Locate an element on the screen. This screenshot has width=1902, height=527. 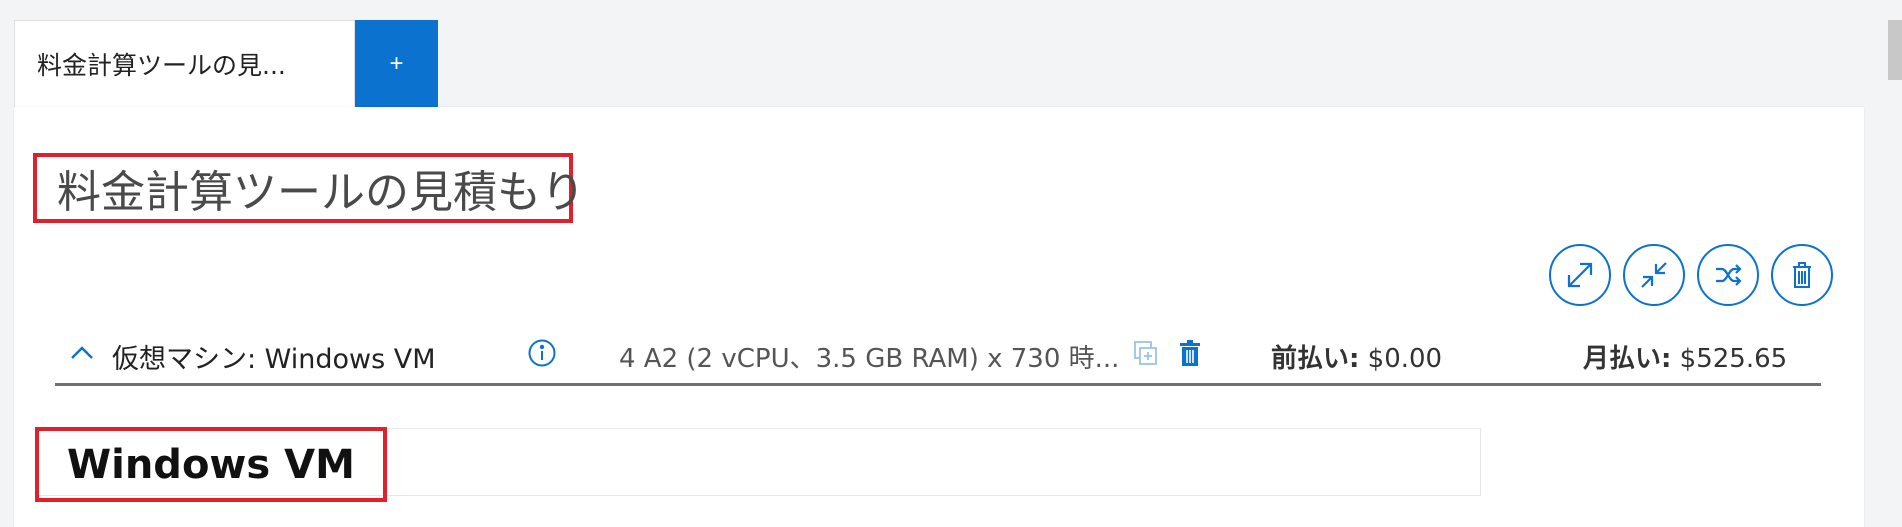
service-name-input is located at coordinates (217, 464).